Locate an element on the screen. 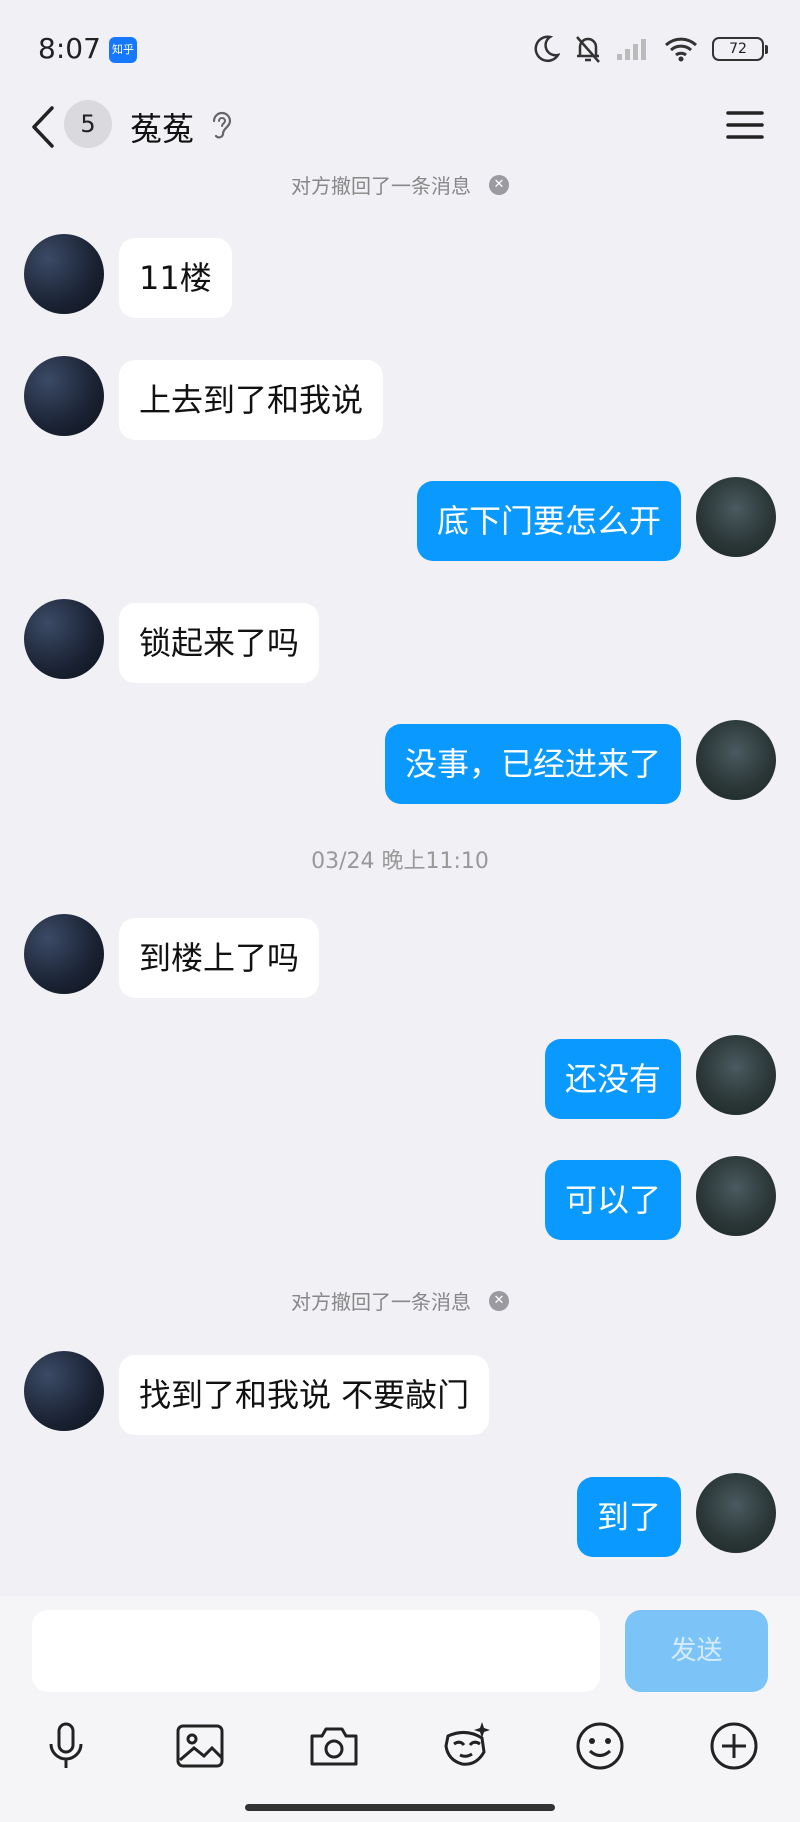  plus-icon is located at coordinates (734, 1746).